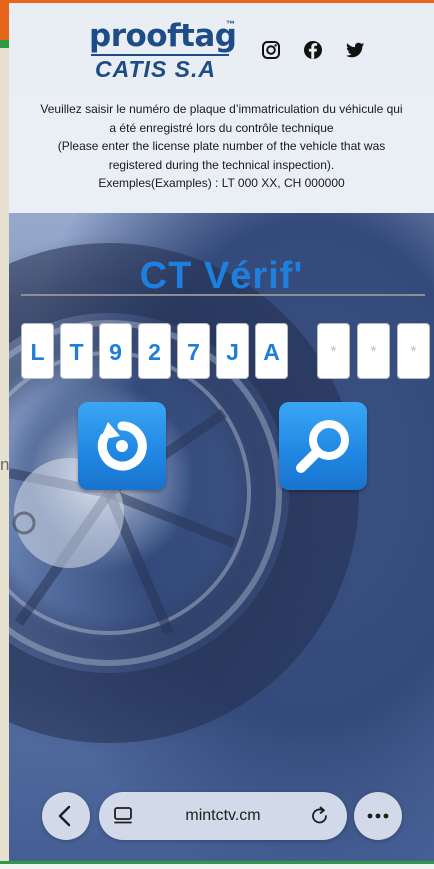 Image resolution: width=434 pixels, height=869 pixels. I want to click on plate-char-10: *, so click(413, 351).